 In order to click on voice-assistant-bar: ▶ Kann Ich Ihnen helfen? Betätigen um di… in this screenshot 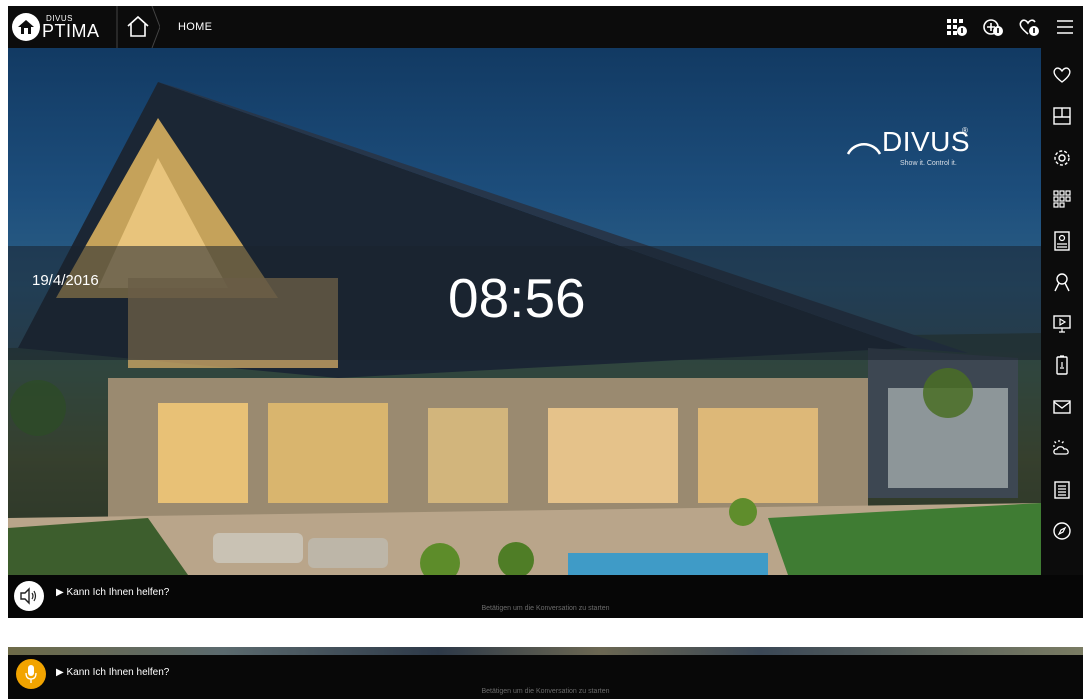, I will do `click(545, 596)`.